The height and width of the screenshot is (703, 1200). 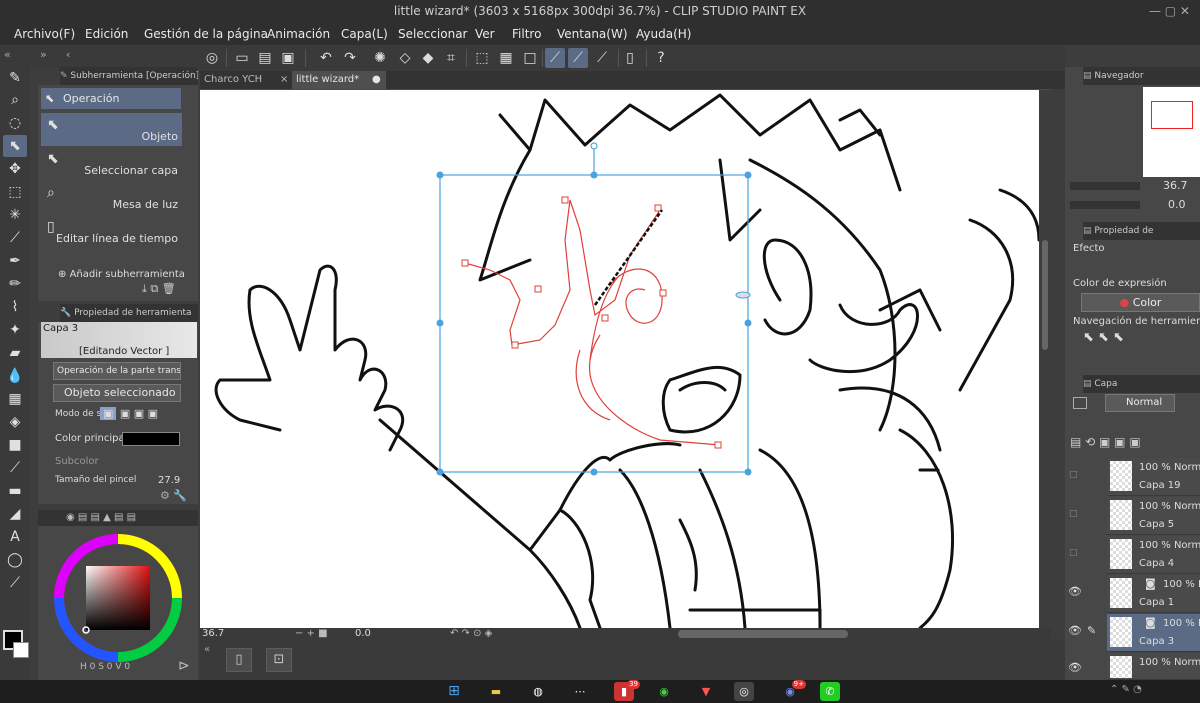 I want to click on navigator-viewport, so click(x=1172, y=115).